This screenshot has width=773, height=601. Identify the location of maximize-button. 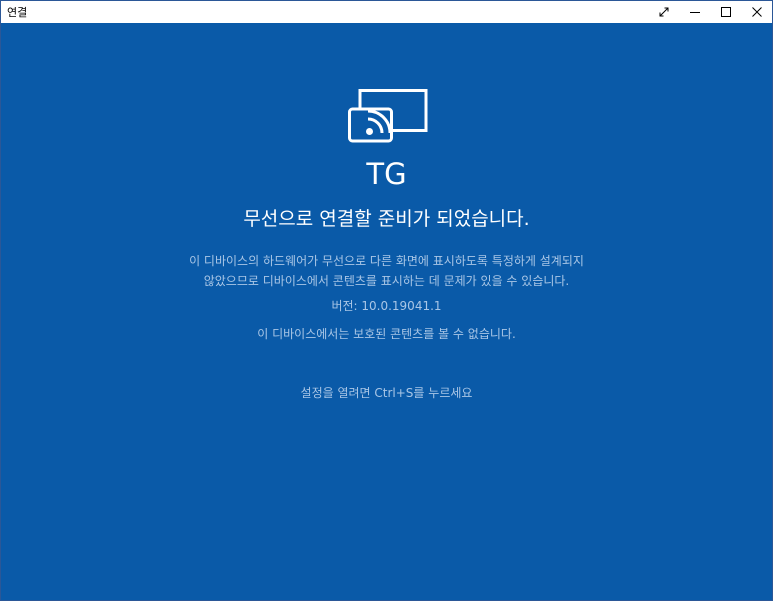
(725, 12).